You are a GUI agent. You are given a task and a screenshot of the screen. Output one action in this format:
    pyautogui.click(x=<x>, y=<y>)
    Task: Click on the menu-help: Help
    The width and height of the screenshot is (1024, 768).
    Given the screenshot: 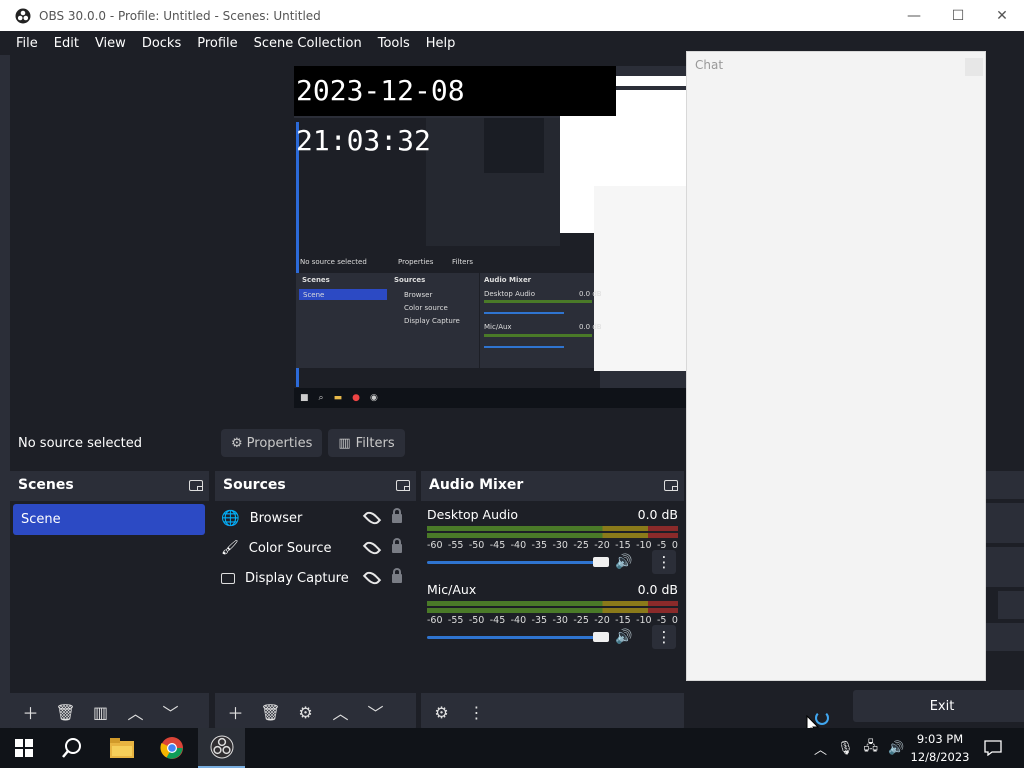 What is the action you would take?
    pyautogui.click(x=441, y=43)
    